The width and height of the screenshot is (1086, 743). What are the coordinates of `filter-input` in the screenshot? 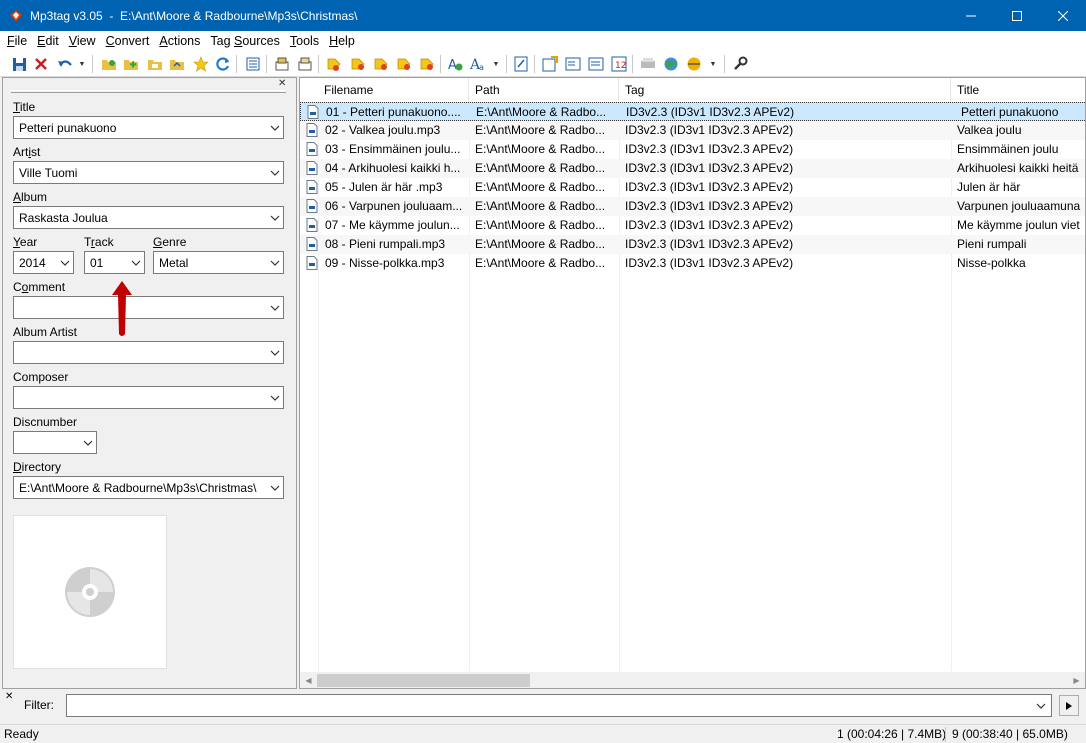 It's located at (559, 705).